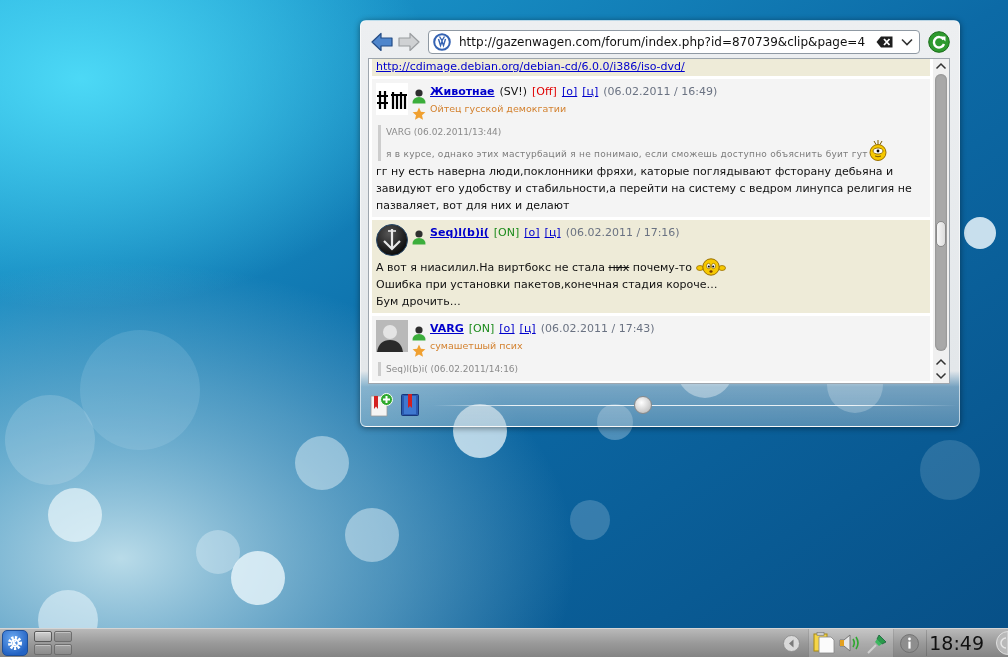  What do you see at coordinates (939, 41) in the screenshot?
I see `reload-icon` at bounding box center [939, 41].